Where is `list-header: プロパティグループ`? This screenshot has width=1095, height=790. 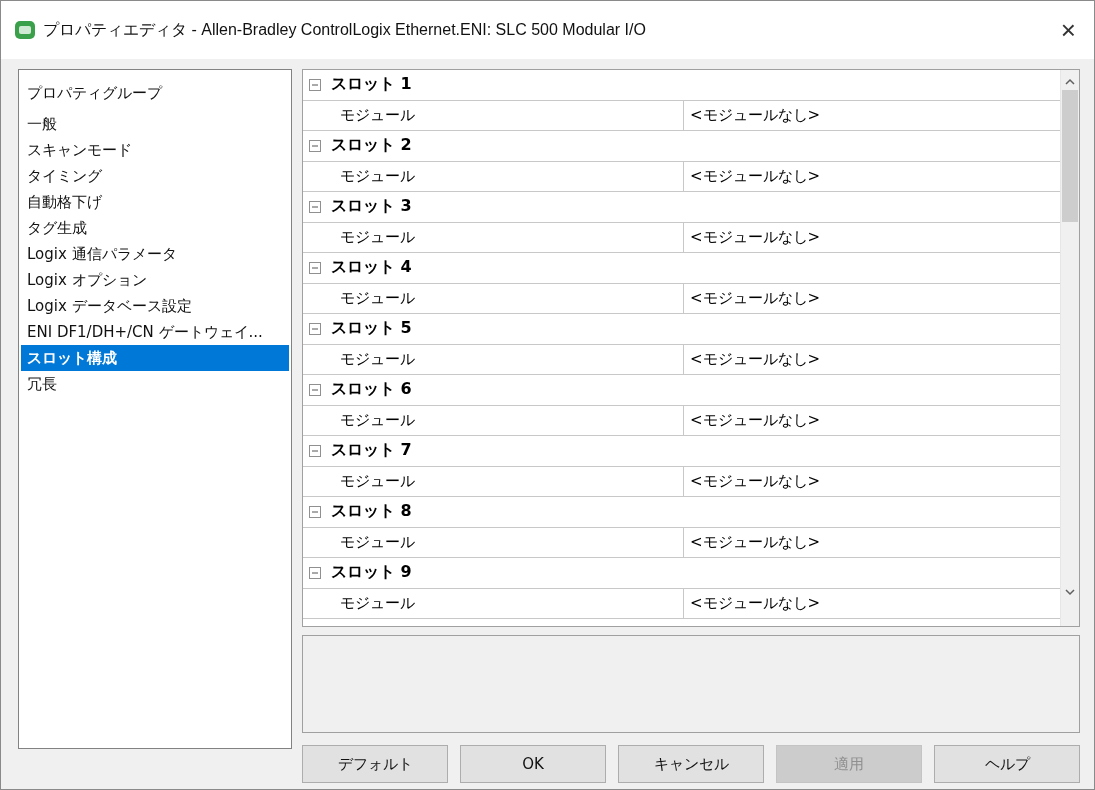
list-header: プロパティグループ is located at coordinates (95, 93).